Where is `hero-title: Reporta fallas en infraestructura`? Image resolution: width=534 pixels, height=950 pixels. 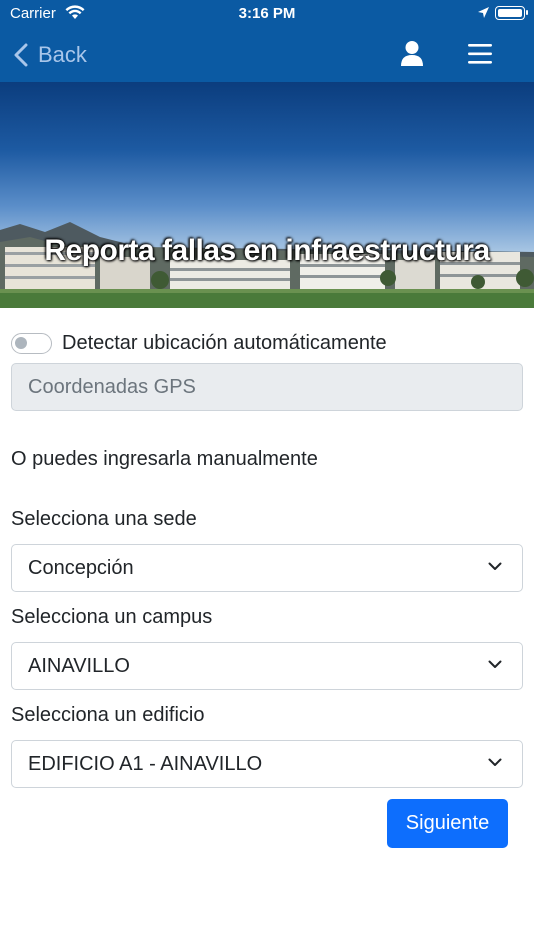
hero-title: Reporta fallas en infraestructura is located at coordinates (267, 250).